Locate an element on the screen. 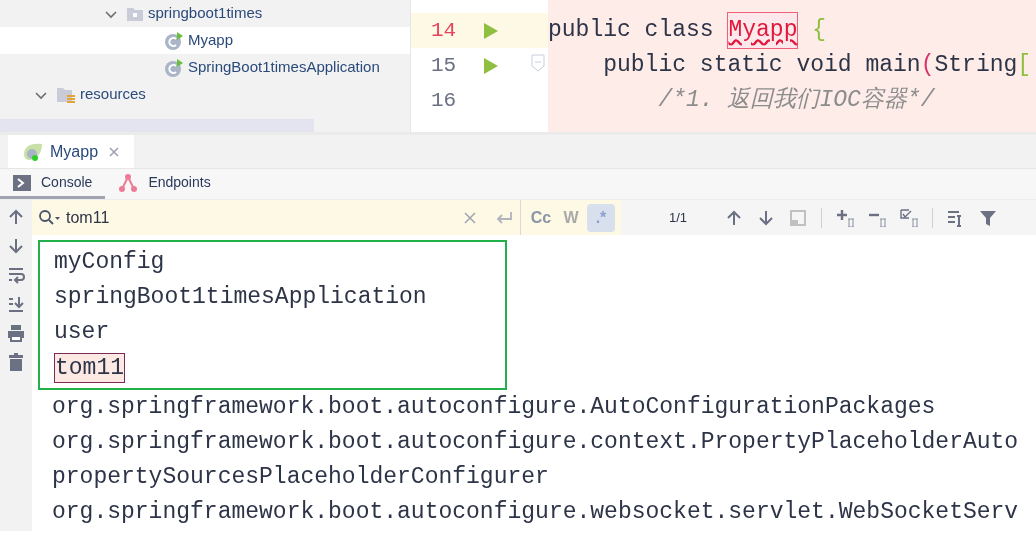 This screenshot has height=534, width=1036. console-line: org.springframework.boot.autoconfigure.websocket.servlet.WebSocketServ is located at coordinates (535, 513).